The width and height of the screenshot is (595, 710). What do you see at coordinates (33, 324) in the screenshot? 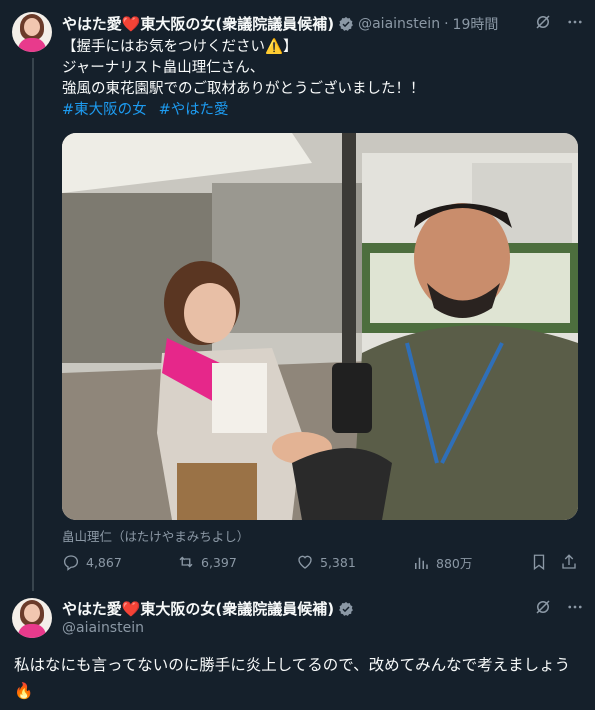
I see `thread-line` at bounding box center [33, 324].